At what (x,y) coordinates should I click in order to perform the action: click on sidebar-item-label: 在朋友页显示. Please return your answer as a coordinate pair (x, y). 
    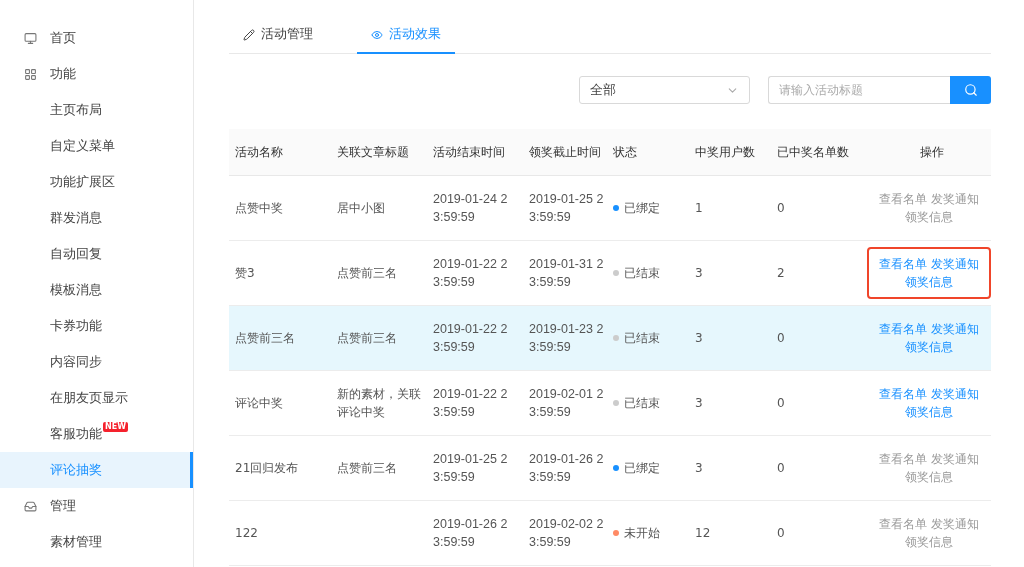
    Looking at the image, I should click on (89, 398).